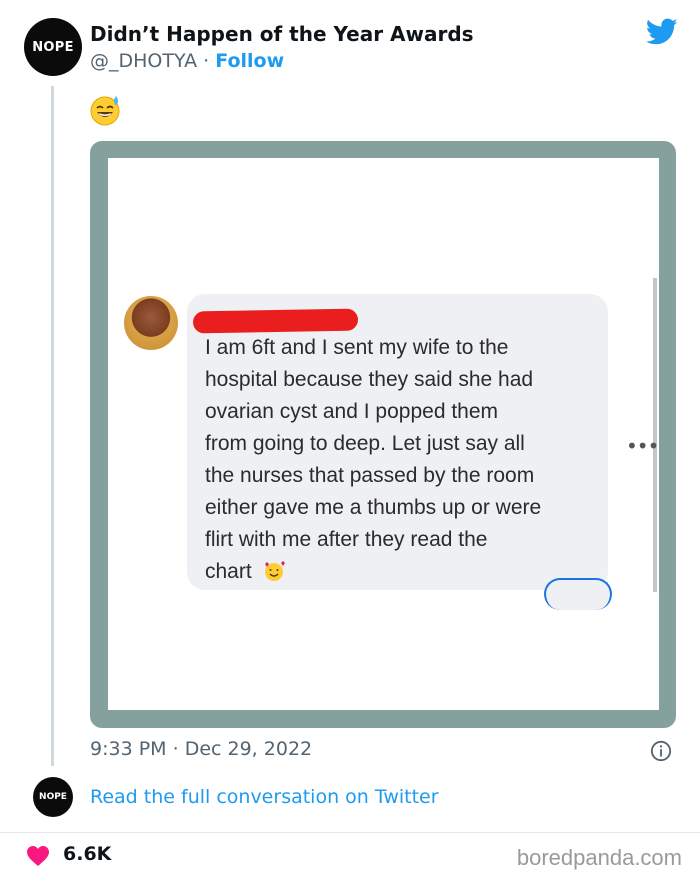 The width and height of the screenshot is (700, 881). I want to click on comment-line: I am 6ft and I sent my wife to the, so click(357, 347).